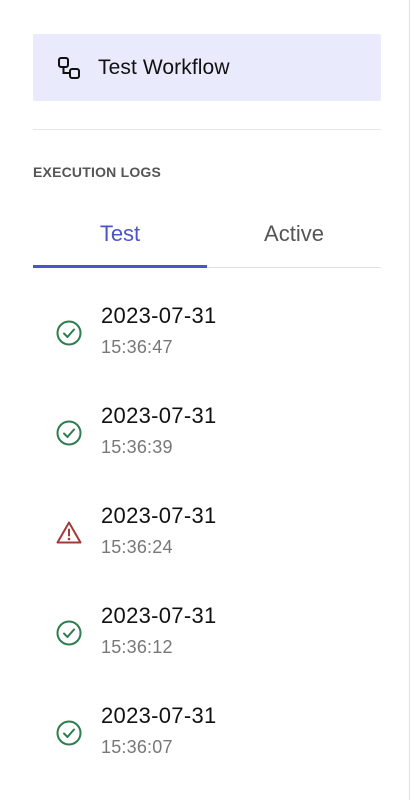 This screenshot has height=800, width=420. I want to click on log-tabs: Test Active, so click(207, 238).